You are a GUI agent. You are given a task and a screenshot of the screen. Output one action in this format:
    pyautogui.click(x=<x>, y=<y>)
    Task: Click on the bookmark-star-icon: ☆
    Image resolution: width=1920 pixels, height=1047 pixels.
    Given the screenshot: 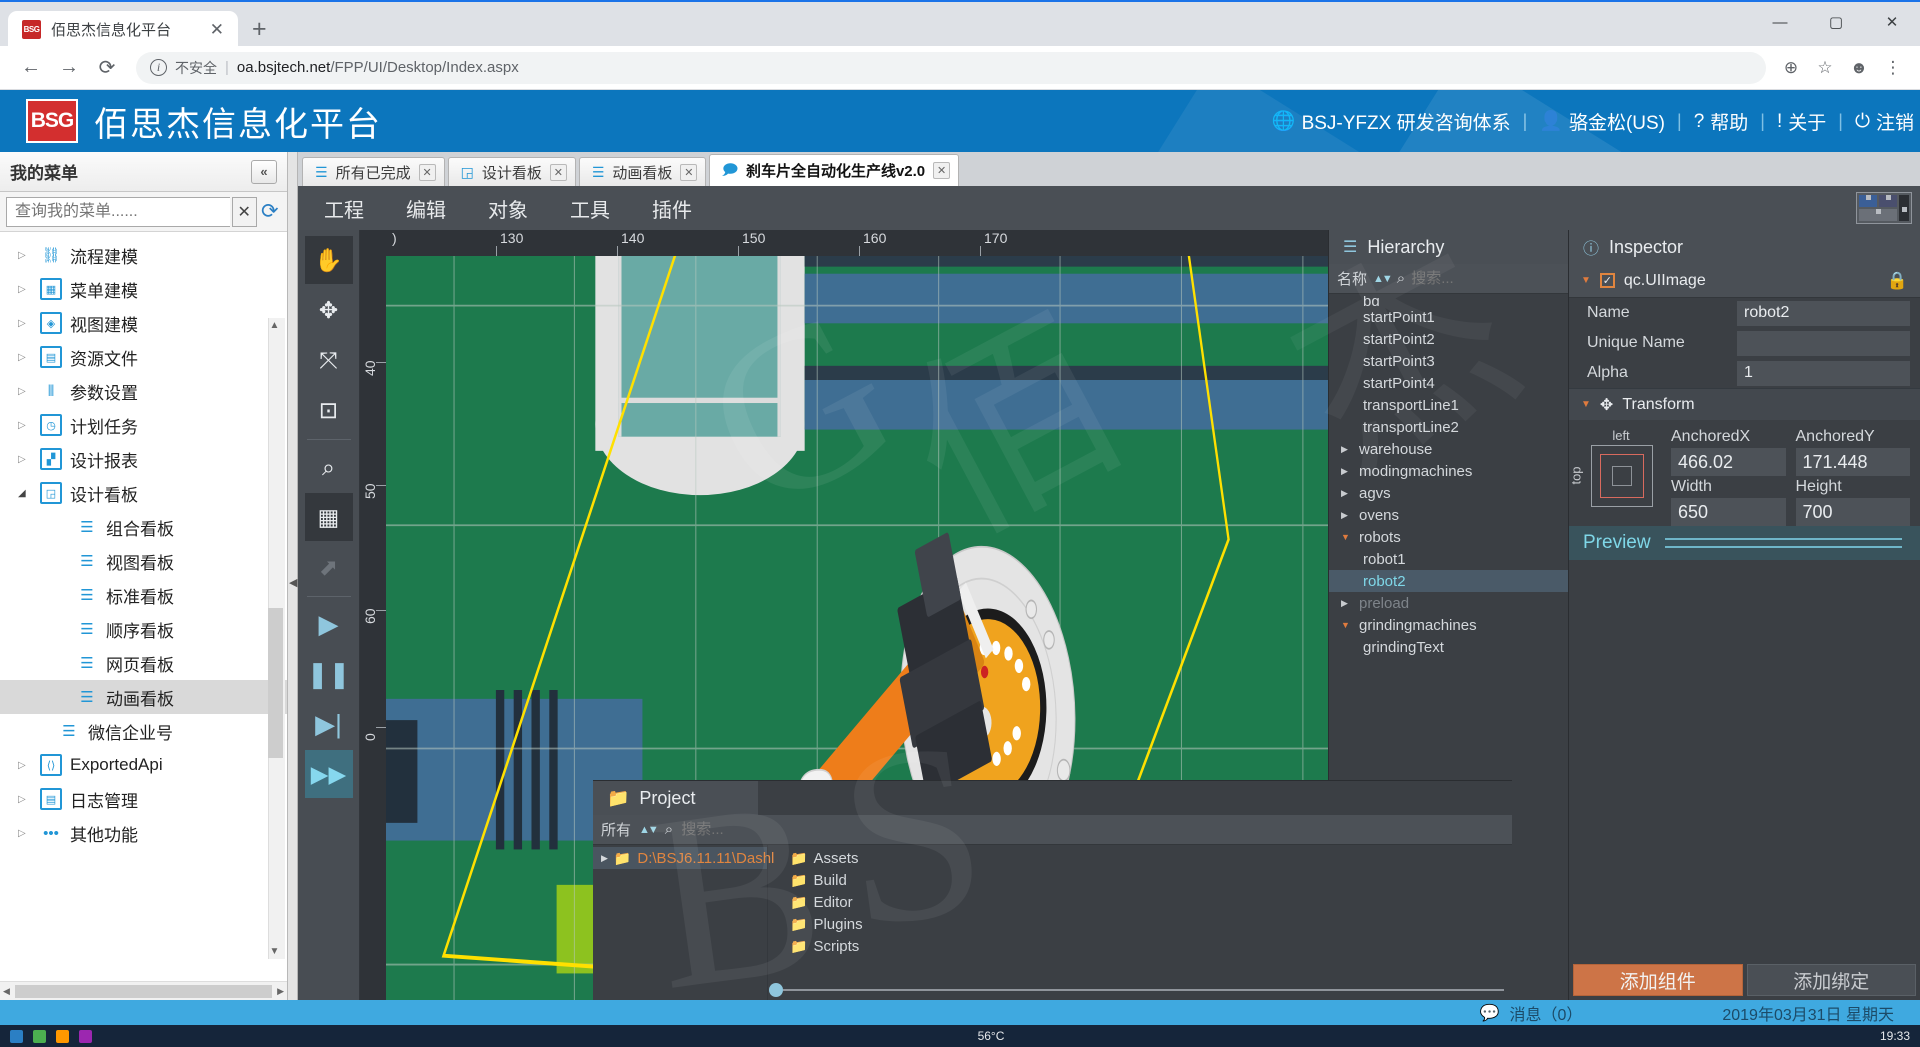 What is the action you would take?
    pyautogui.click(x=1825, y=68)
    